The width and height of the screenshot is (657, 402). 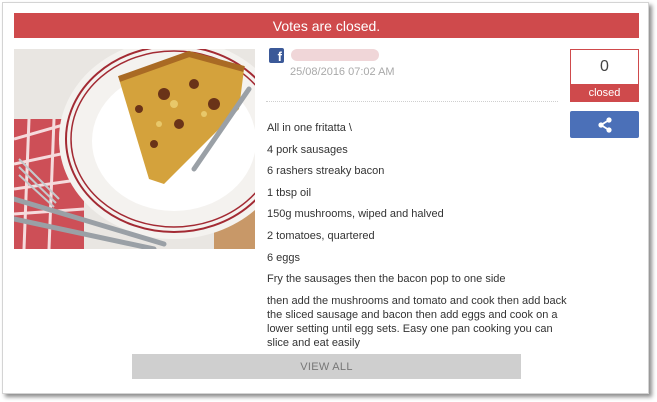 I want to click on votes-closed-banner: Votes are closed., so click(x=326, y=25).